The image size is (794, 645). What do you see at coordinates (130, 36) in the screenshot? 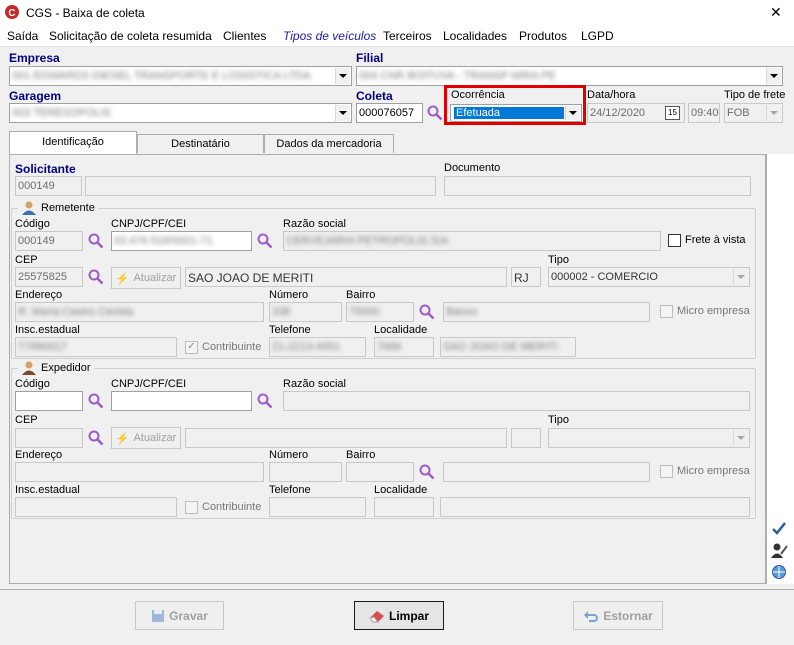
I see `menu-solicitacao: Solicitação de coleta resumida` at bounding box center [130, 36].